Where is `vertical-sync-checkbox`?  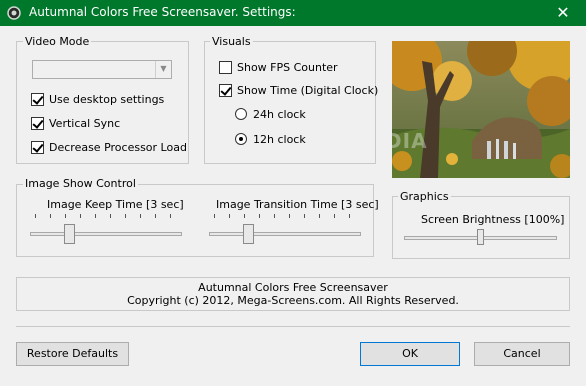
vertical-sync-checkbox is located at coordinates (37, 123).